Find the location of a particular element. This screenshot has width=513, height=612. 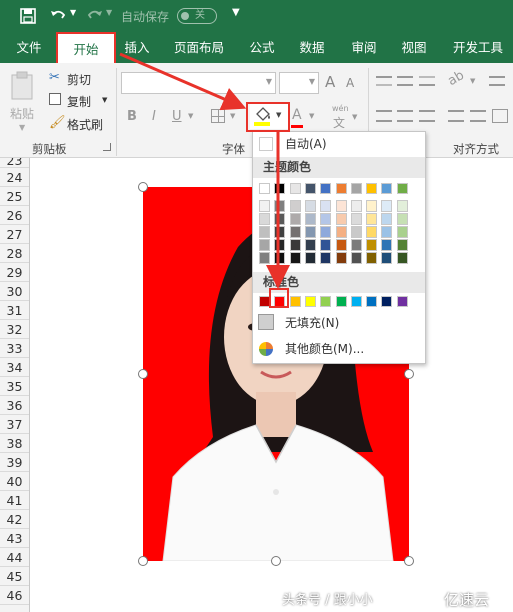

bold-button: B is located at coordinates (132, 116).